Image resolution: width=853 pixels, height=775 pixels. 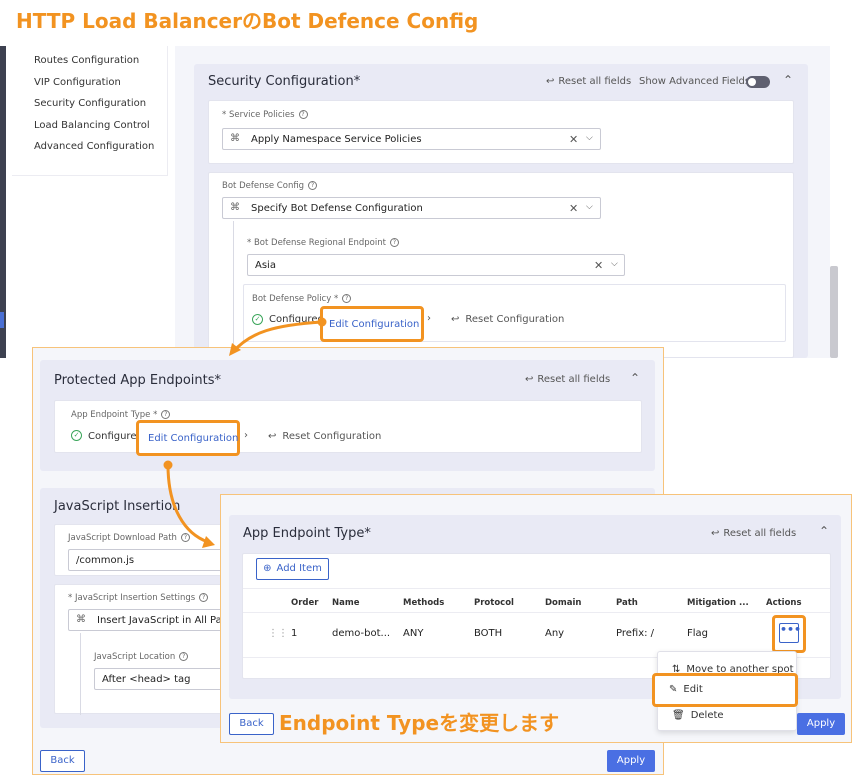 What do you see at coordinates (322, 322) in the screenshot?
I see `arrow-1-dot` at bounding box center [322, 322].